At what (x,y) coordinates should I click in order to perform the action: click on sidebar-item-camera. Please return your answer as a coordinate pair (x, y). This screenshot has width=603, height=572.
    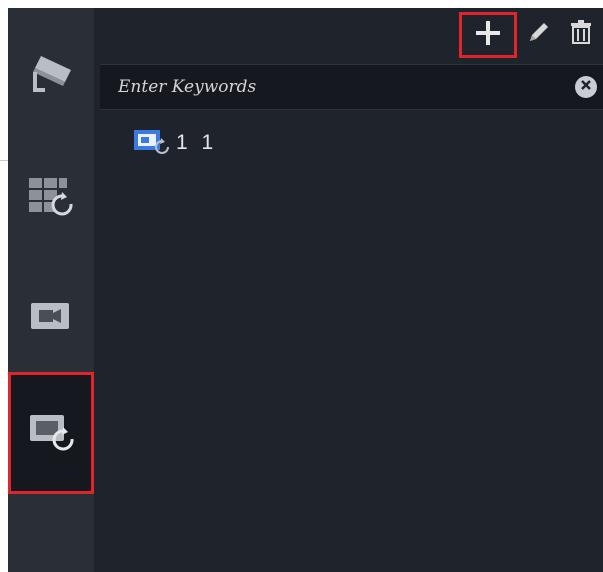
    Looking at the image, I should click on (51, 76).